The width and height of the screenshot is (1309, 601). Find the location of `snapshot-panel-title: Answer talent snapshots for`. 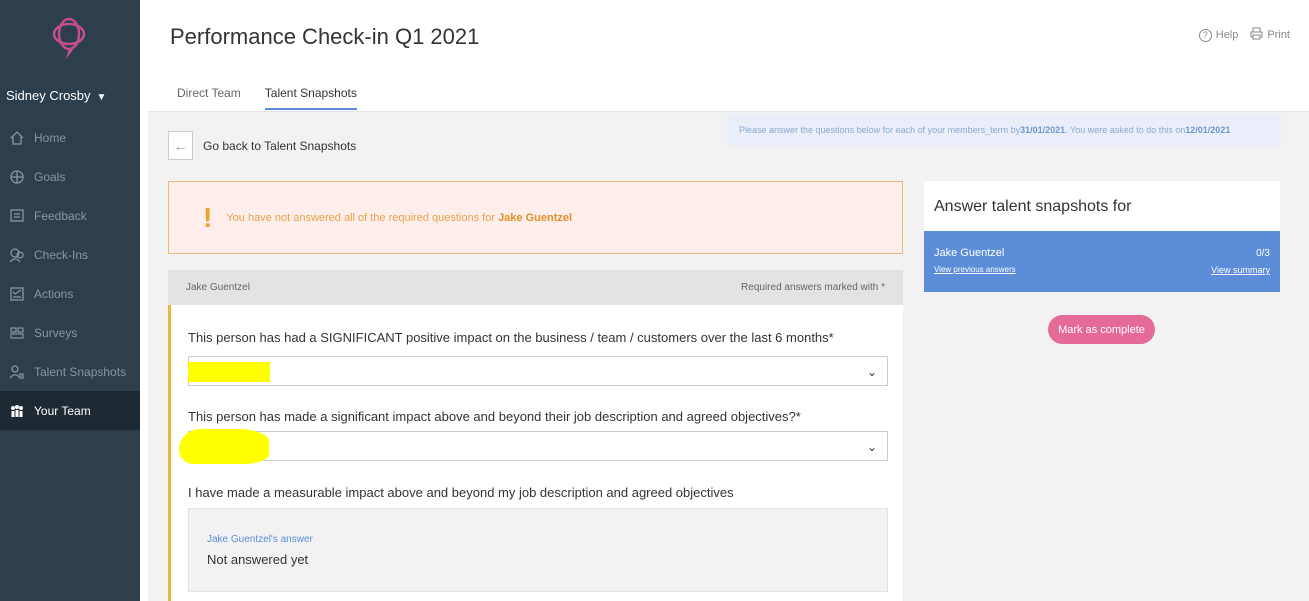

snapshot-panel-title: Answer talent snapshots for is located at coordinates (1033, 206).